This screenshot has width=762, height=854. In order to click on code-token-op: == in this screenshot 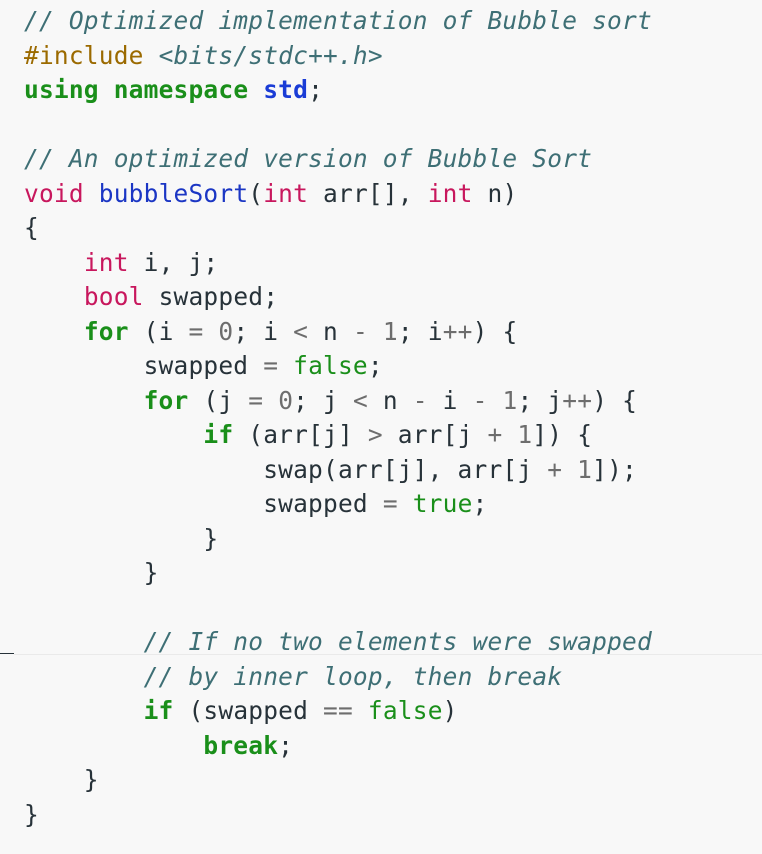, I will do `click(338, 710)`.